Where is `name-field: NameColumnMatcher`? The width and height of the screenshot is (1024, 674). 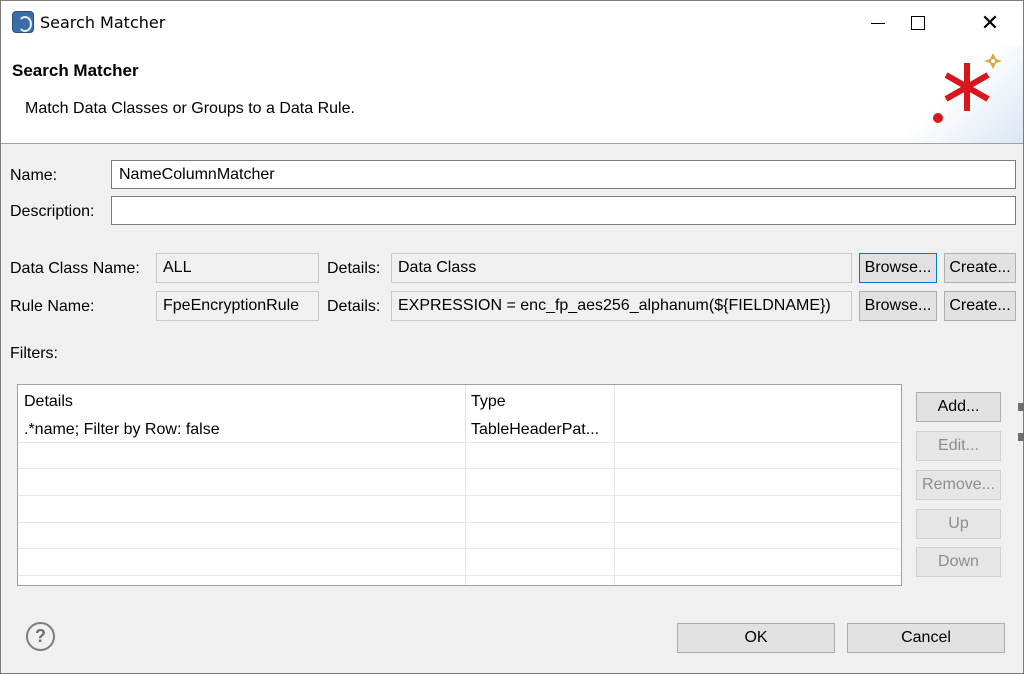
name-field: NameColumnMatcher is located at coordinates (563, 174).